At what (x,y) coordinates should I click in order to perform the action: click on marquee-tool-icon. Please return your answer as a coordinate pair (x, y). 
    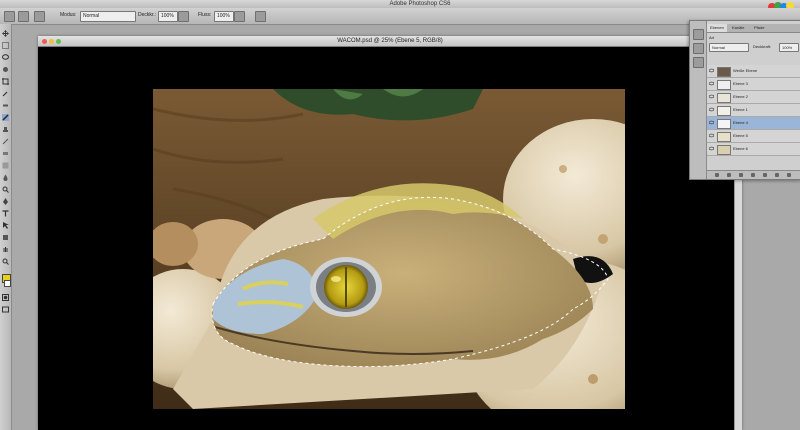
    Looking at the image, I should click on (5, 45).